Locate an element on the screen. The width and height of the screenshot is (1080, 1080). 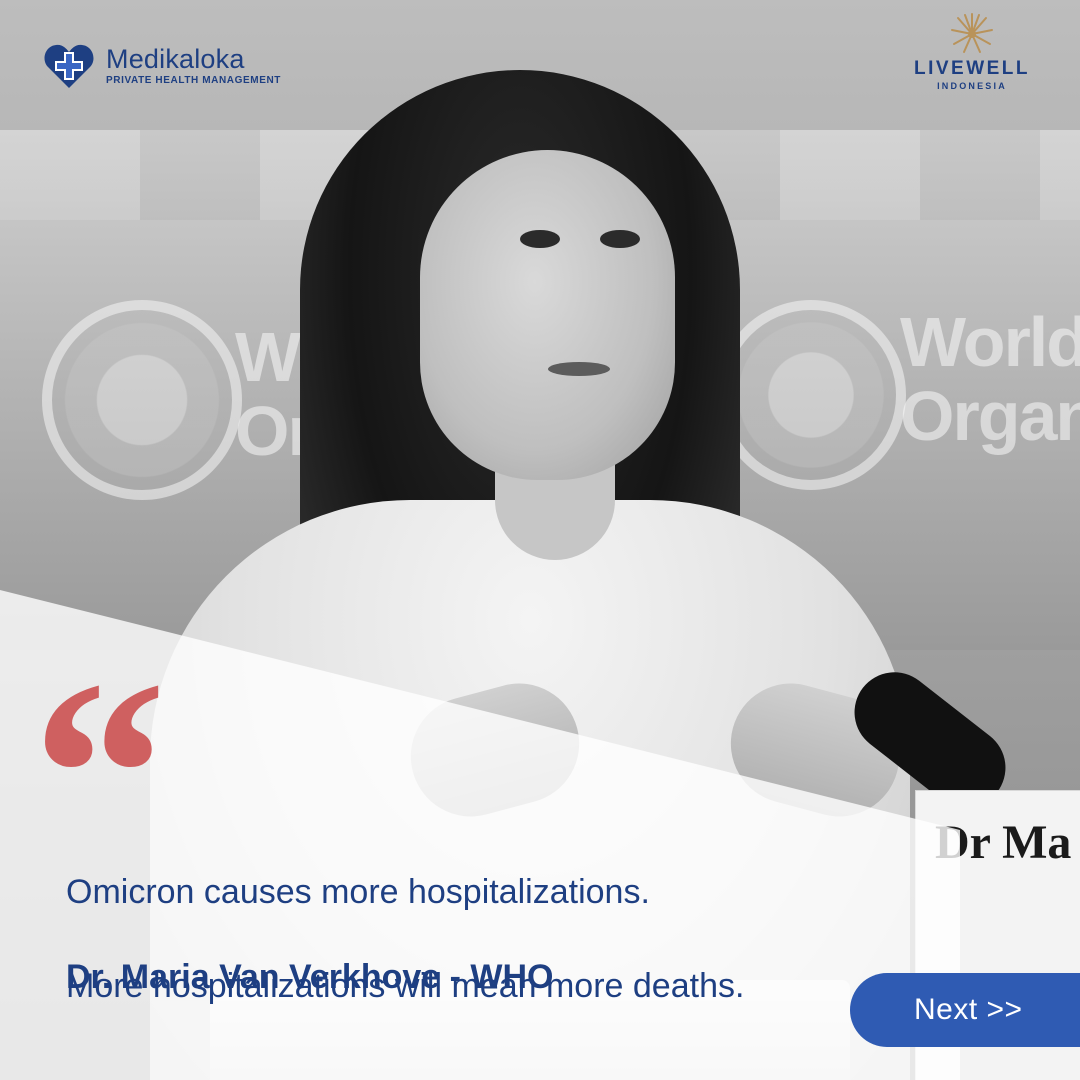
heart-cross-icon is located at coordinates (69, 66).